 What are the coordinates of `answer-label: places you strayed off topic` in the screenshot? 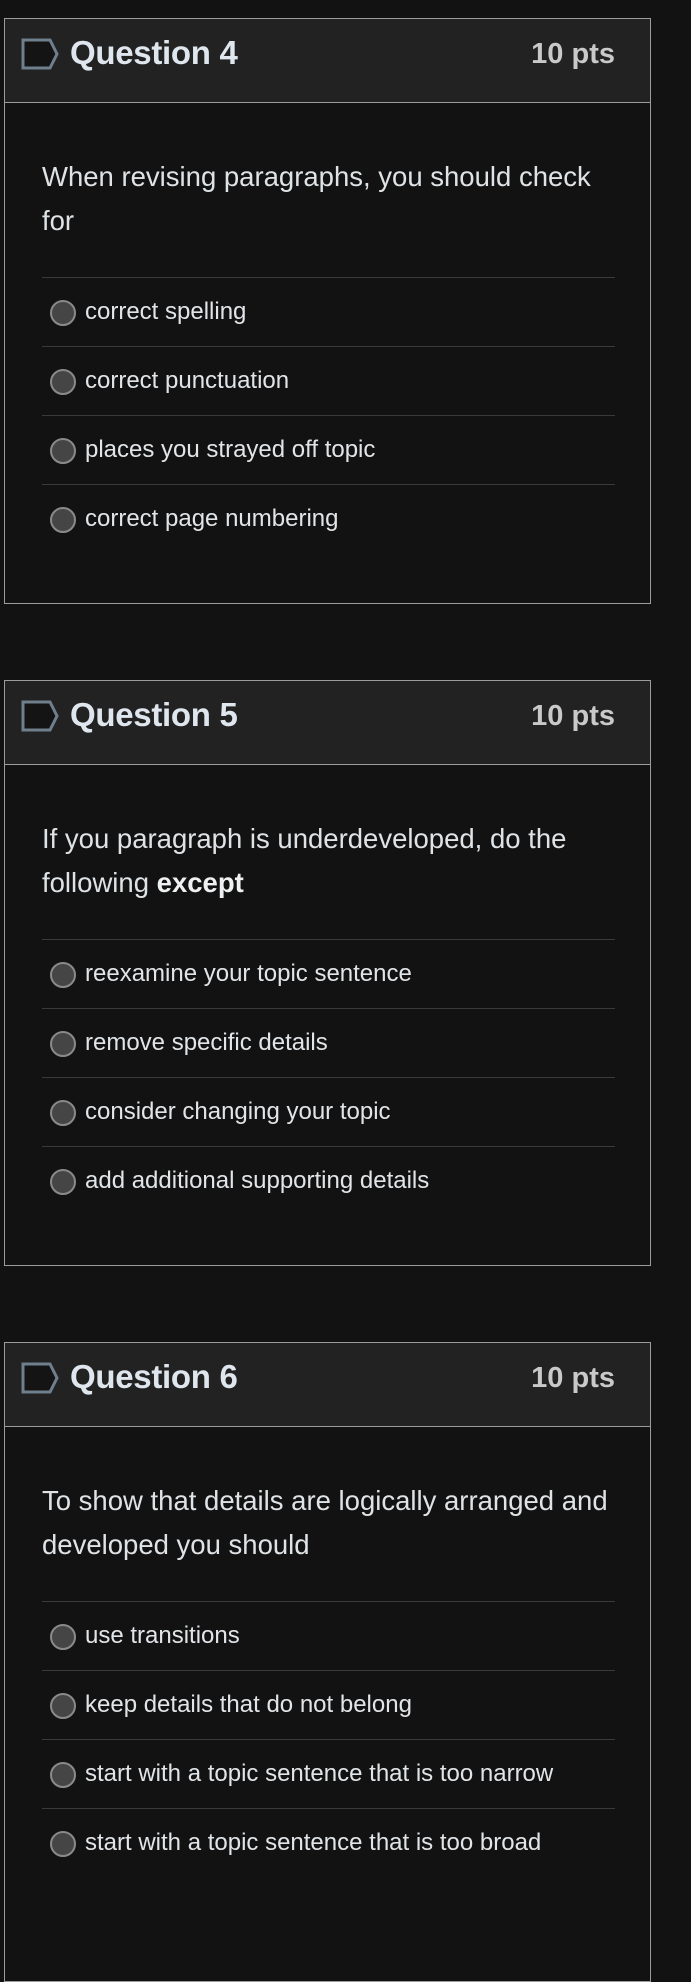 It's located at (230, 450).